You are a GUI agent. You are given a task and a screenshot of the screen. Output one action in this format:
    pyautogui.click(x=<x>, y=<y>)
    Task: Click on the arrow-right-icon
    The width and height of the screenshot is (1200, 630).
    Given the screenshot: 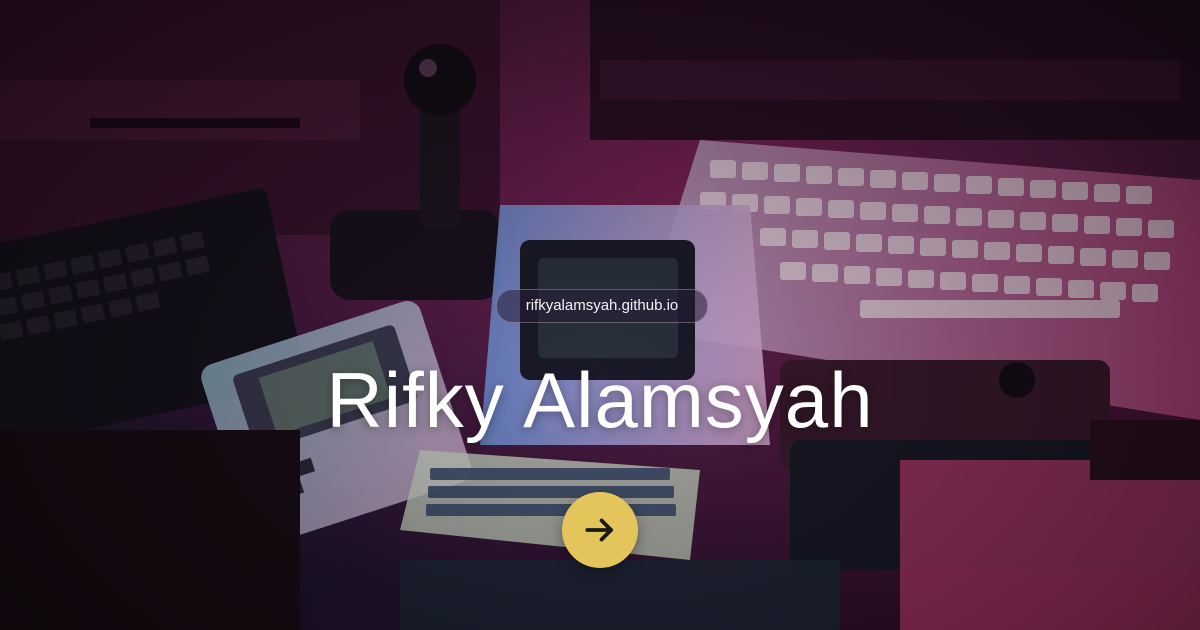 What is the action you would take?
    pyautogui.click(x=599, y=530)
    